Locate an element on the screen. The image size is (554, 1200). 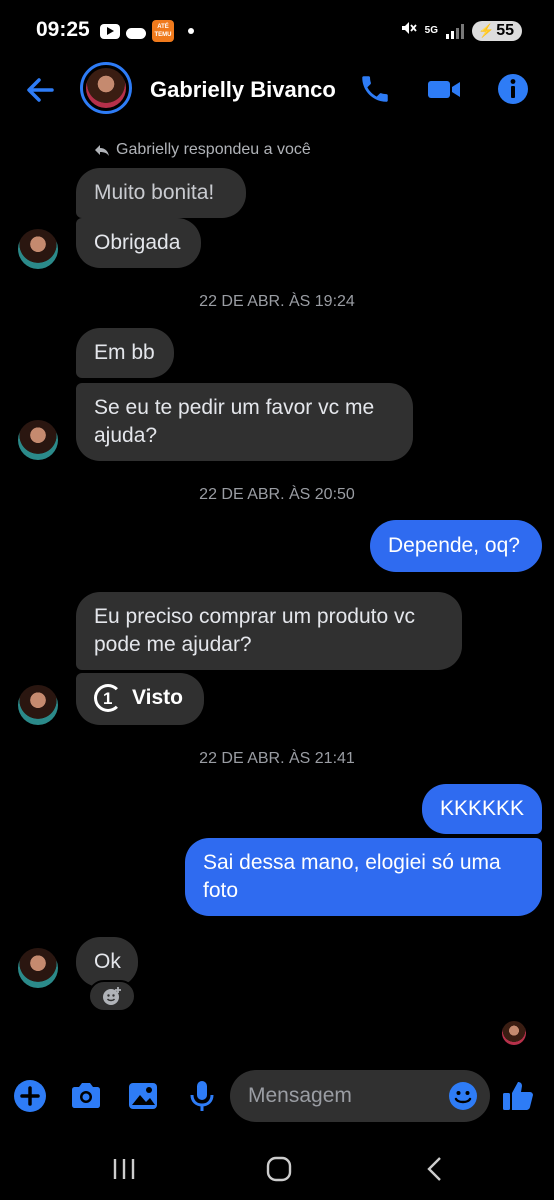
message-bubble-incoming: Muito bonita! is located at coordinates (161, 193).